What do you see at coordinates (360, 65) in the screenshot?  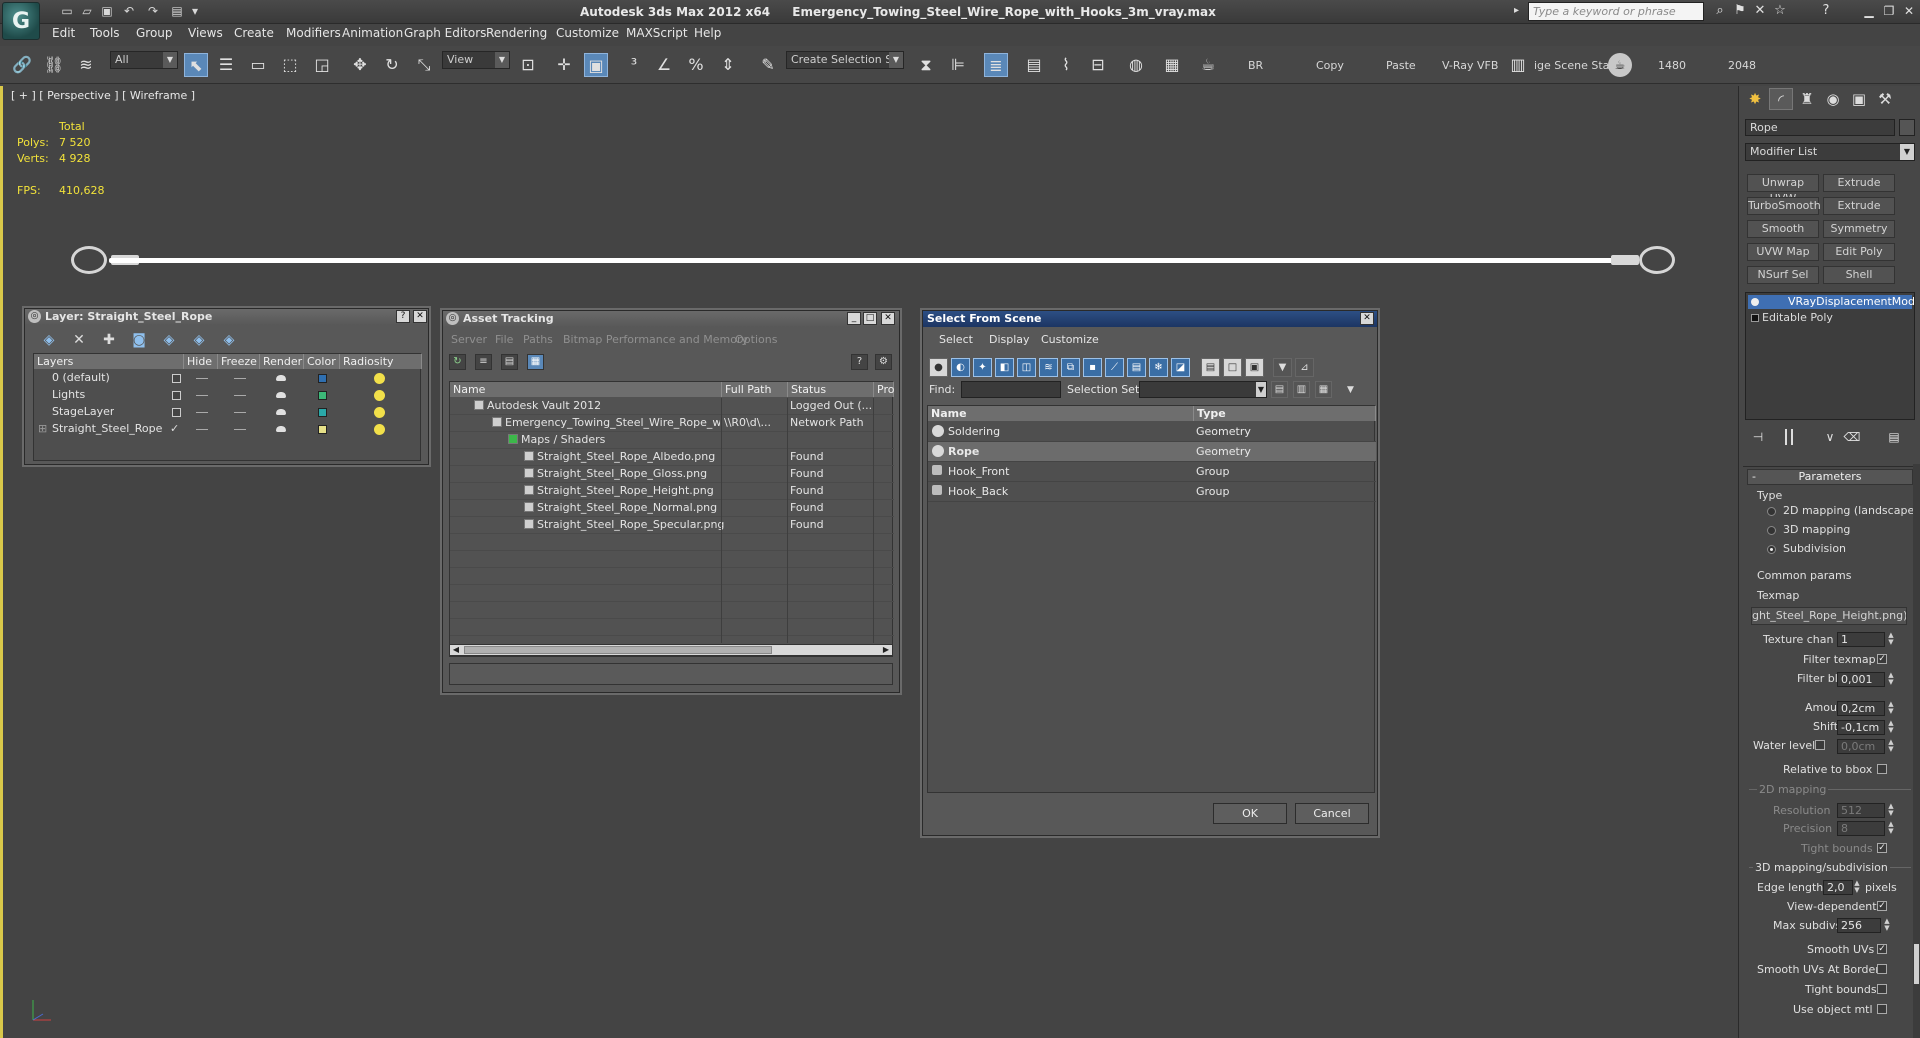 I see `select-and-move-icon: ✥` at bounding box center [360, 65].